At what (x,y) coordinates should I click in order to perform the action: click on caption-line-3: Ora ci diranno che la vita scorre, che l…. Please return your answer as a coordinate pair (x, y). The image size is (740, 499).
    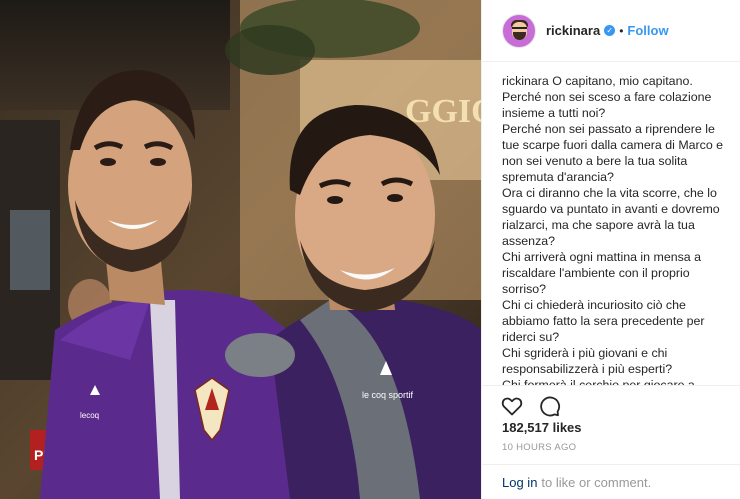
    Looking at the image, I should click on (611, 217).